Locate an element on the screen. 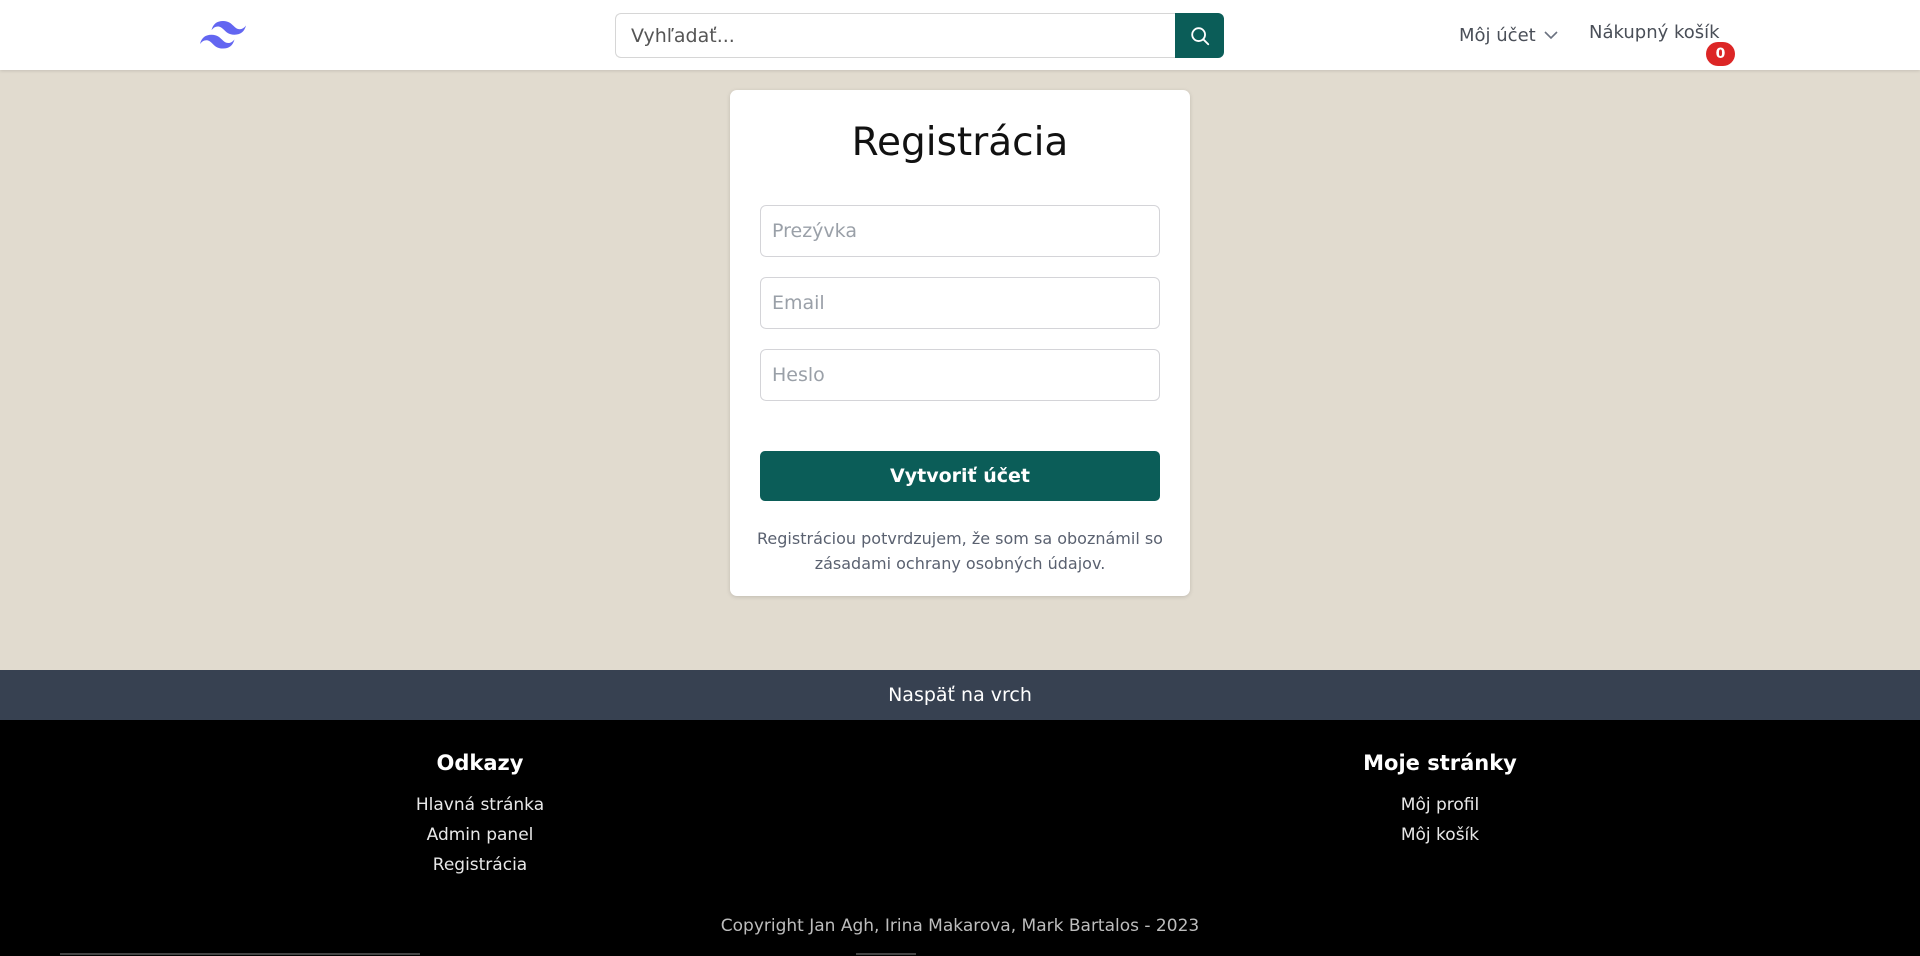 Image resolution: width=1920 pixels, height=956 pixels. tailwind-logo-icon is located at coordinates (223, 35).